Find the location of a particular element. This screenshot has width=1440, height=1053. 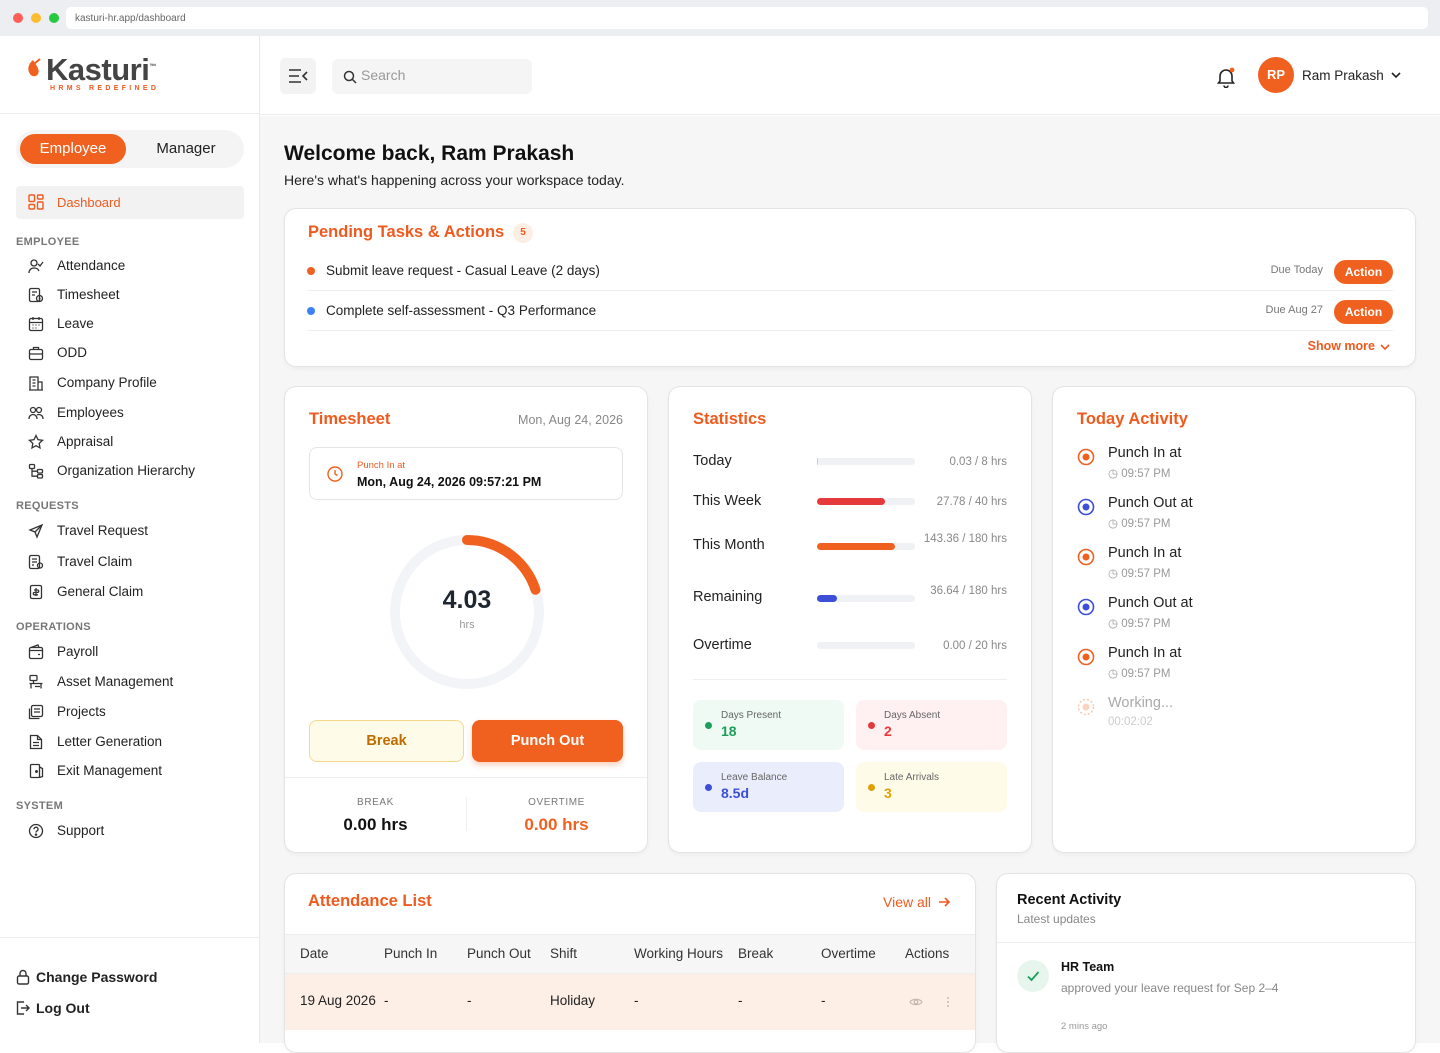

sidebar-item-payroll: Payroll is located at coordinates (138, 653).